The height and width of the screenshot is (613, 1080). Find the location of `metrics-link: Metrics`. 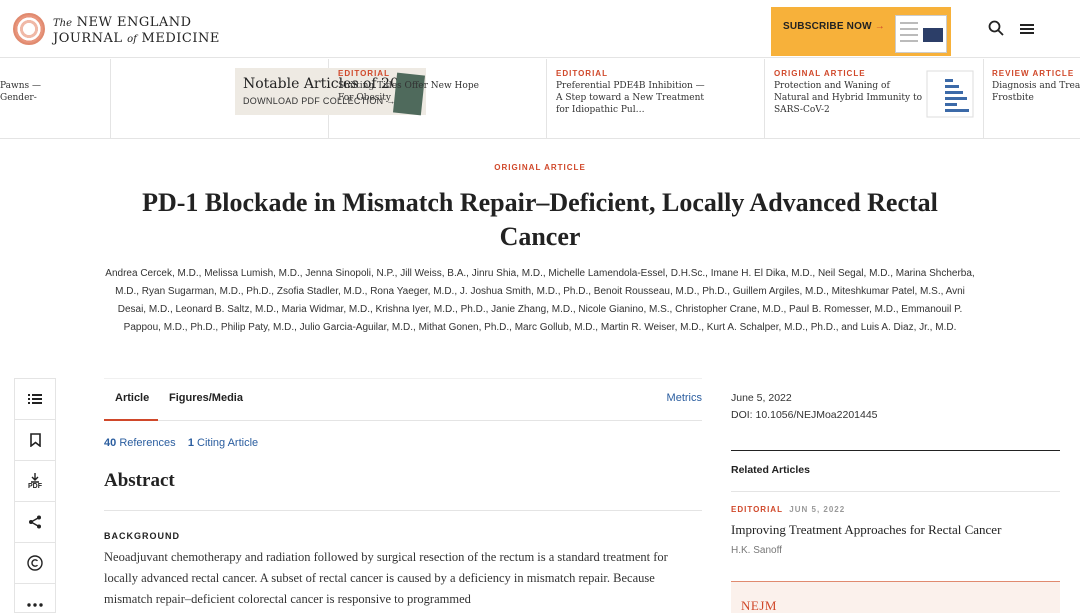

metrics-link: Metrics is located at coordinates (684, 398).